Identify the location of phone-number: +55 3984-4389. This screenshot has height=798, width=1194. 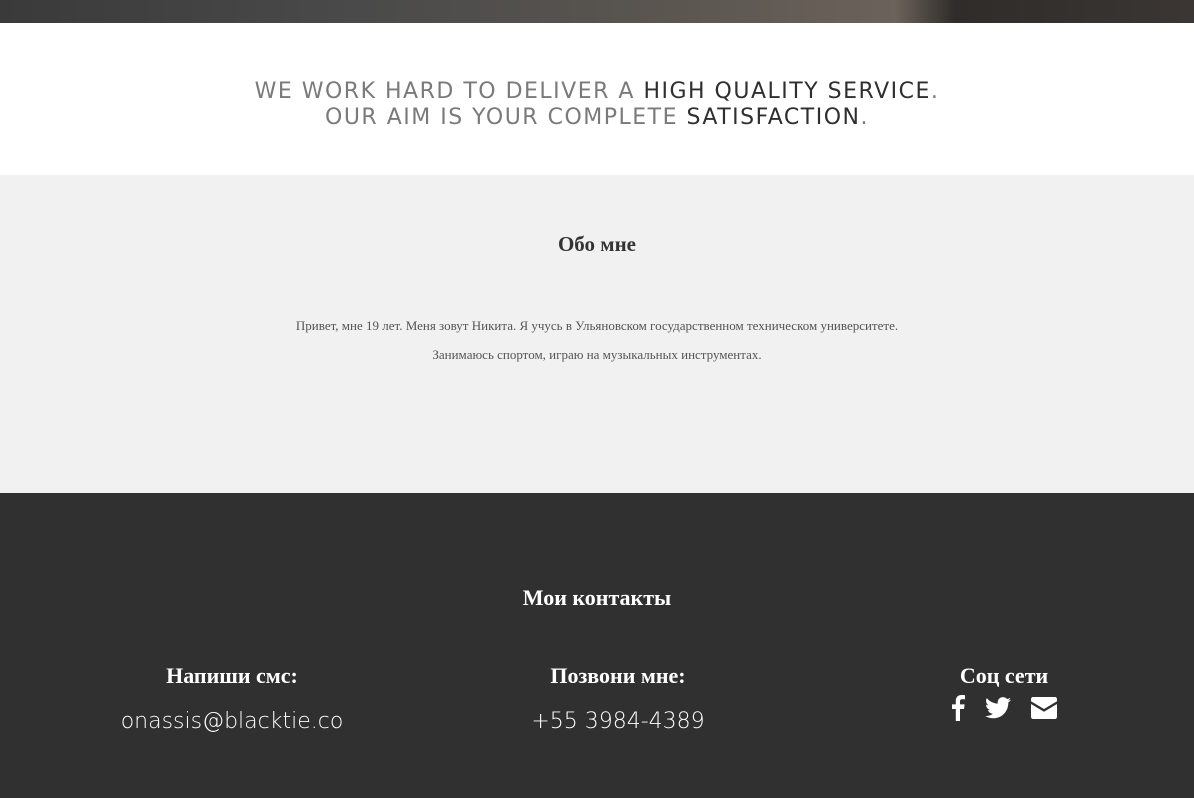
(618, 722).